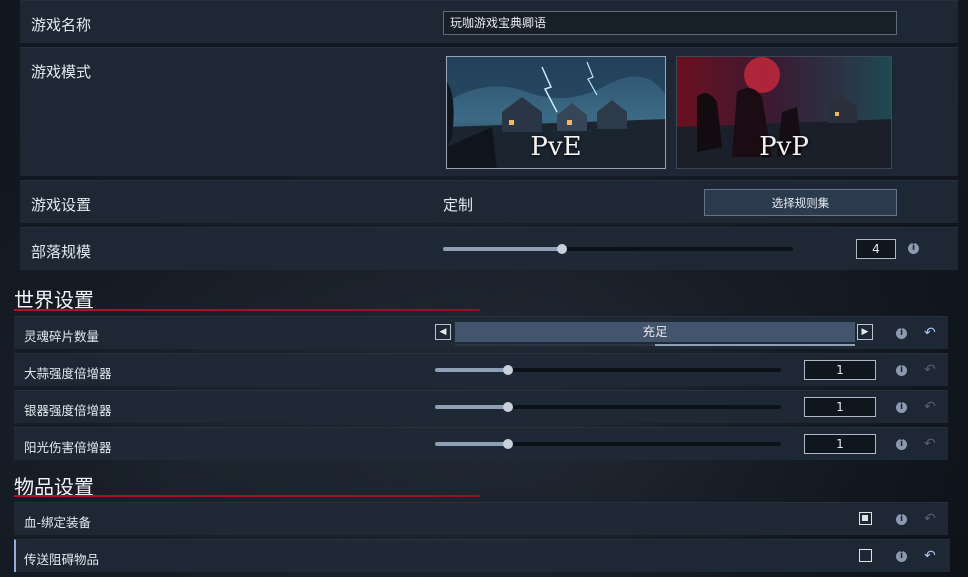 The height and width of the screenshot is (577, 968). What do you see at coordinates (61, 25) in the screenshot?
I see `game-name-label: 游戏名称` at bounding box center [61, 25].